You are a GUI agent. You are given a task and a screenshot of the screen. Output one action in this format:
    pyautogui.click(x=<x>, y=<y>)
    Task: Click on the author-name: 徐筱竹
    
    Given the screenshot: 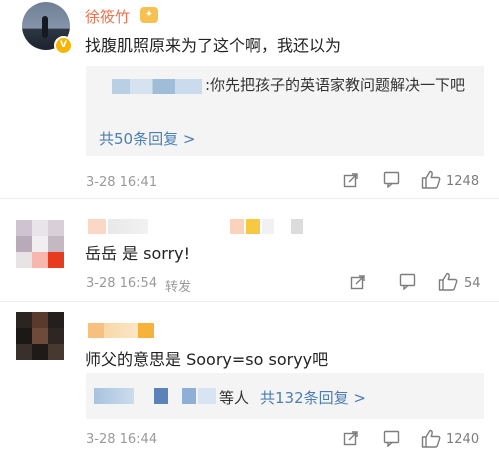 What is the action you would take?
    pyautogui.click(x=107, y=16)
    